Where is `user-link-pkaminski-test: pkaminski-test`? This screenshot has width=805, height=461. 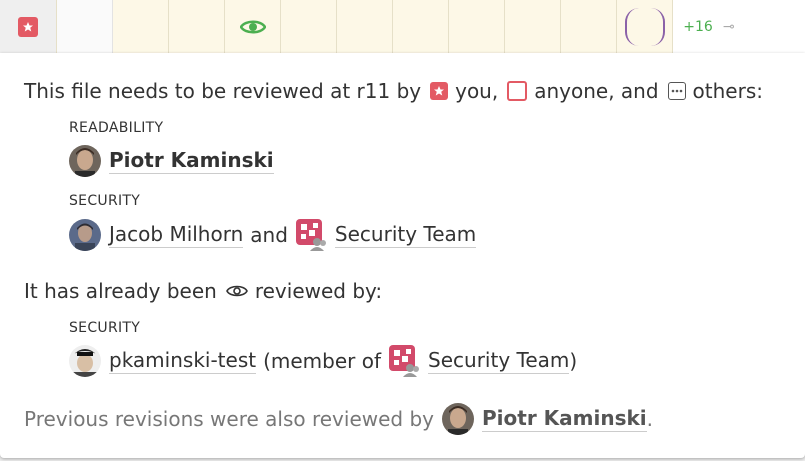
user-link-pkaminski-test: pkaminski-test is located at coordinates (183, 361).